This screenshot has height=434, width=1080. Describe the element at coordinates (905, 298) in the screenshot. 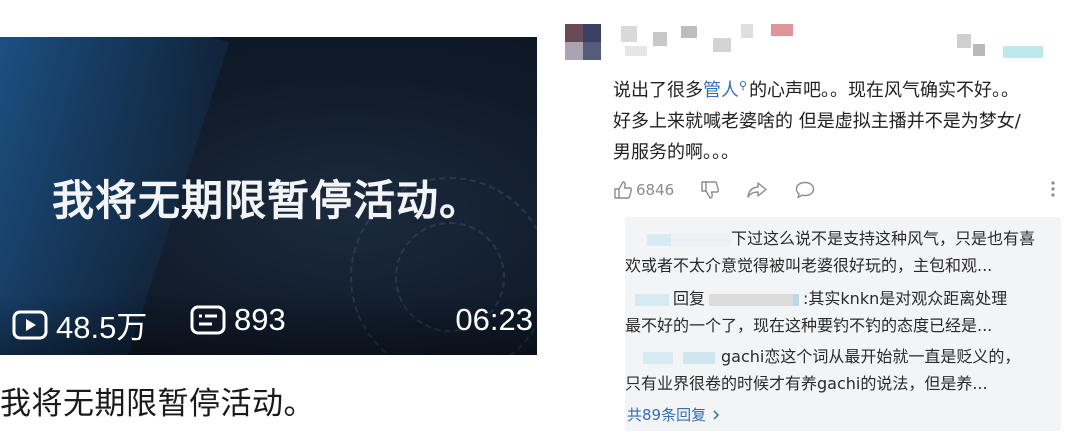

I see `reply-text: :其实knkn是对观众距离处理` at that location.